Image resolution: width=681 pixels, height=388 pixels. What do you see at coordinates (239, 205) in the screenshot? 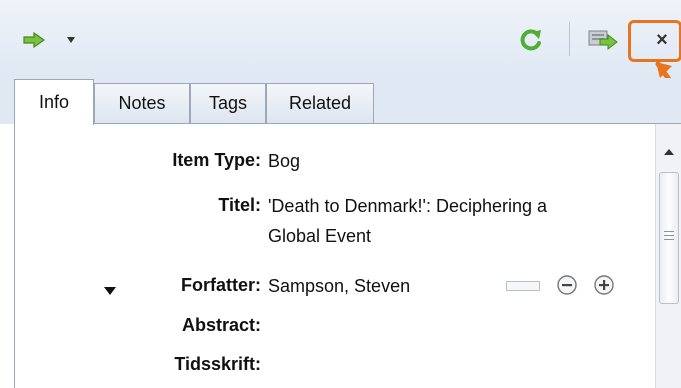
I see `title-label: Titel:` at bounding box center [239, 205].